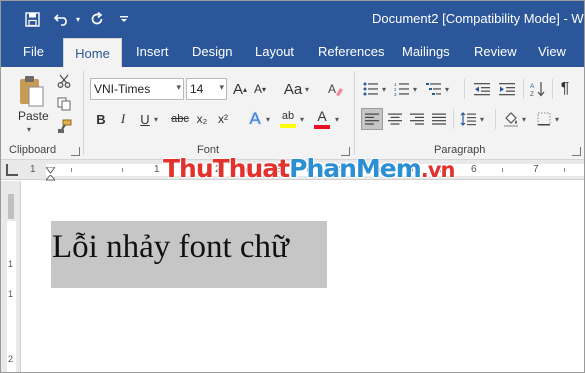 Image resolution: width=585 pixels, height=373 pixels. I want to click on tab-file: File, so click(33, 52).